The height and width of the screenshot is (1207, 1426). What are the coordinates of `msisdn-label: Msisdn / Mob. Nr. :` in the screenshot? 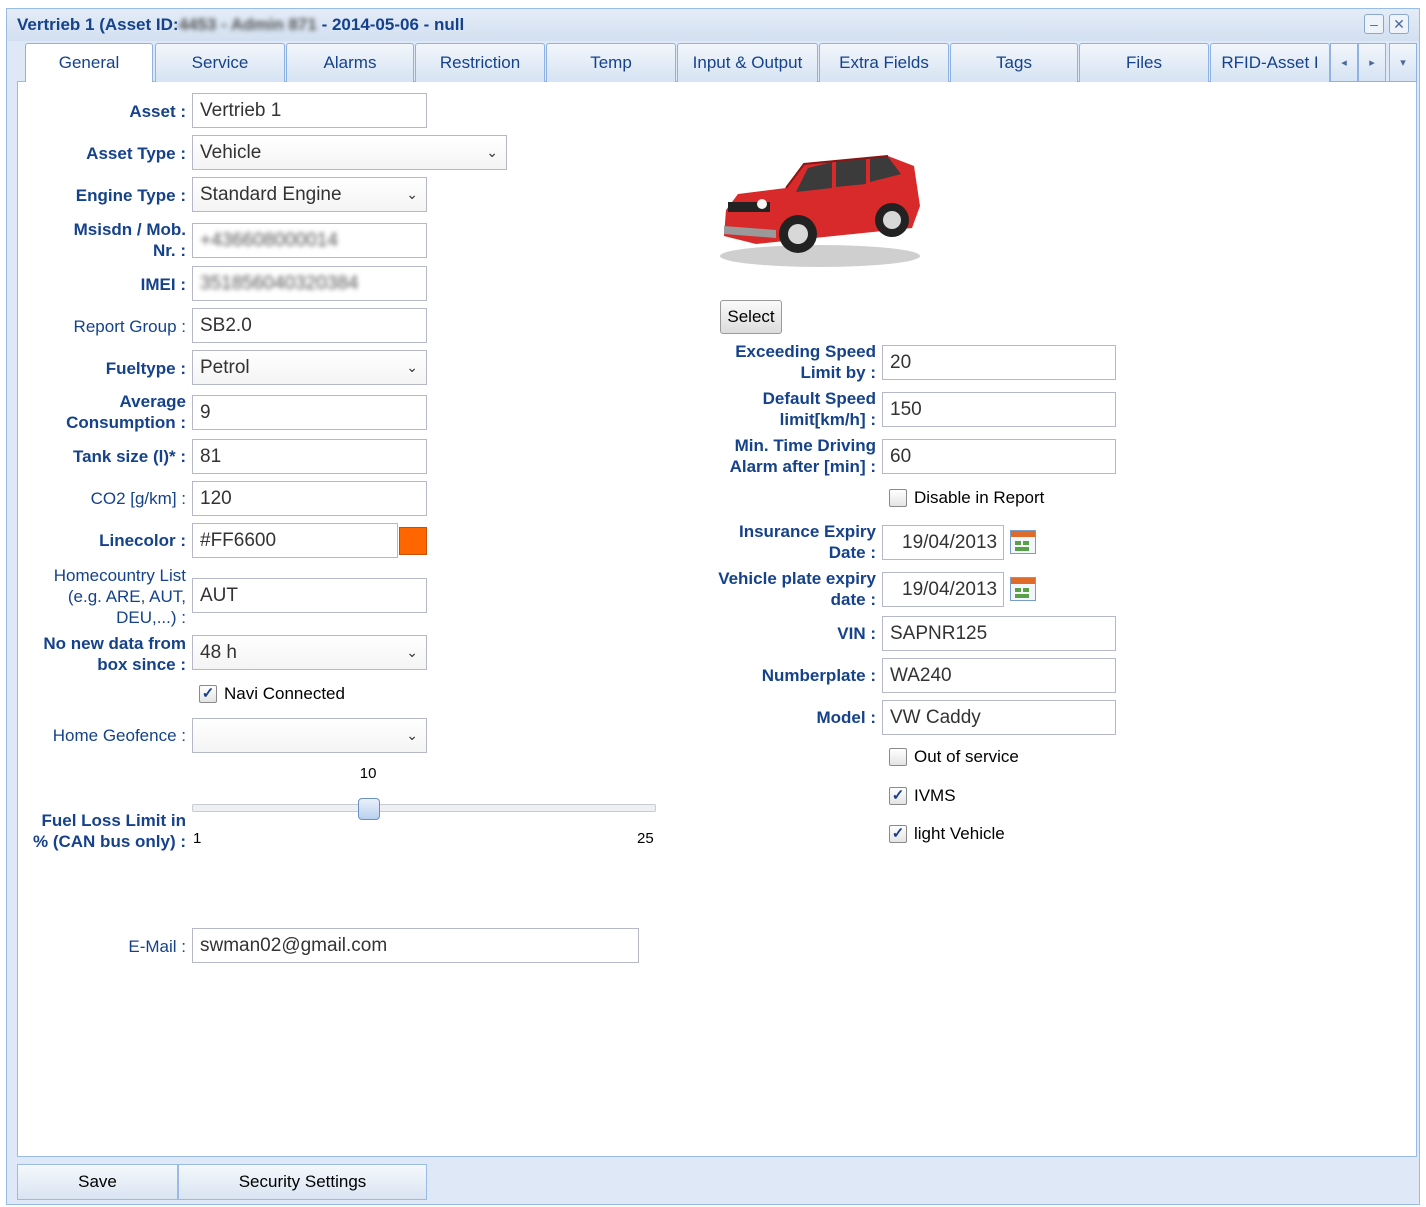 It's located at (129, 240).